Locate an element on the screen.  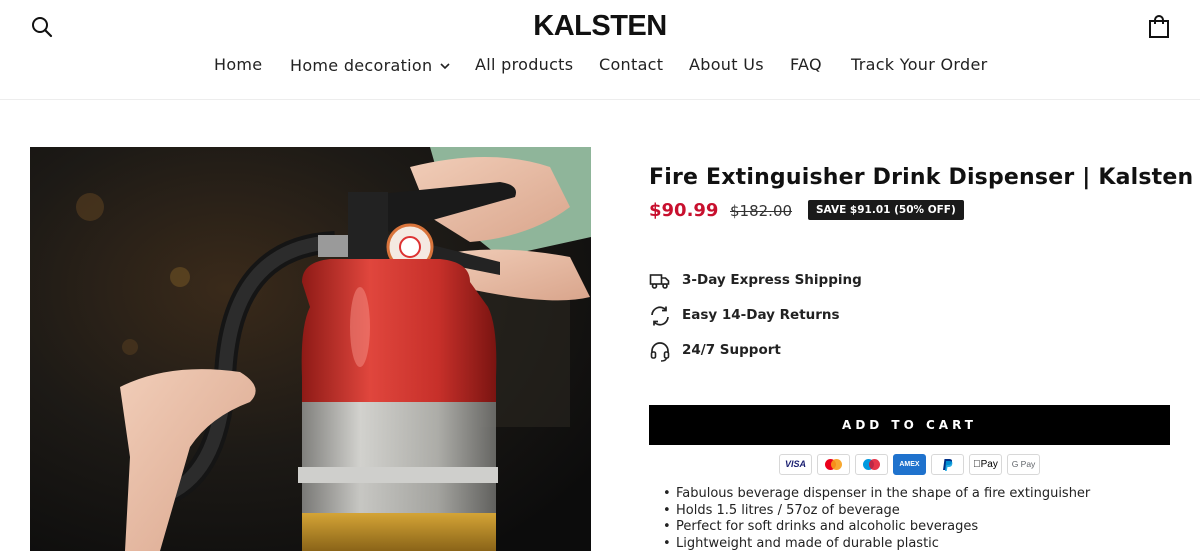
maestro-icon is located at coordinates (871, 464).